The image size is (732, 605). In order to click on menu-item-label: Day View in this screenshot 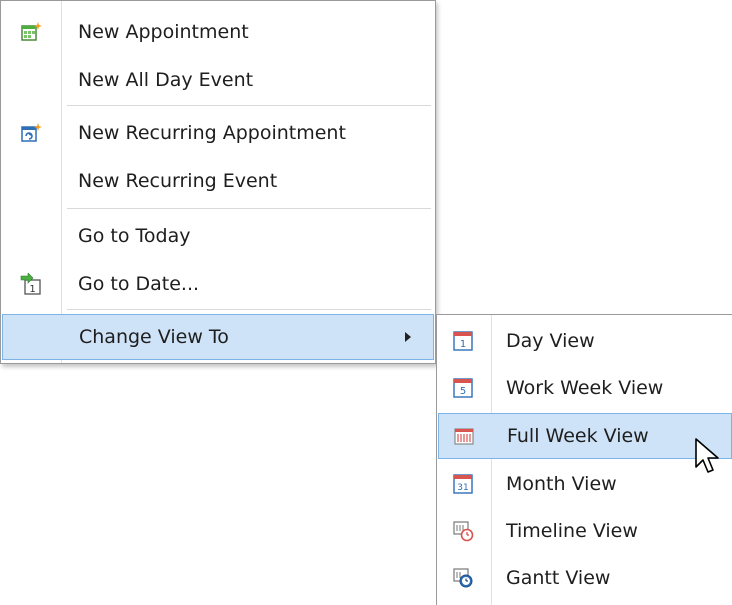, I will do `click(550, 341)`.